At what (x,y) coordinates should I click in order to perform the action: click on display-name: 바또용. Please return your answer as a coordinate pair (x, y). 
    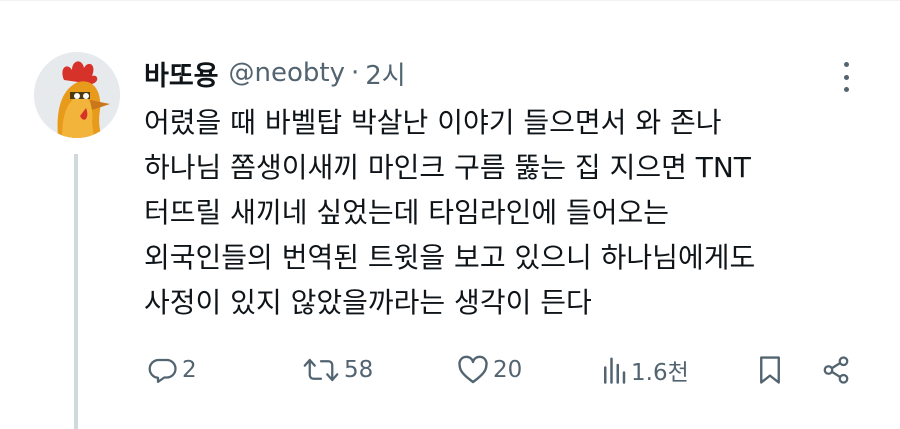
    Looking at the image, I should click on (181, 73).